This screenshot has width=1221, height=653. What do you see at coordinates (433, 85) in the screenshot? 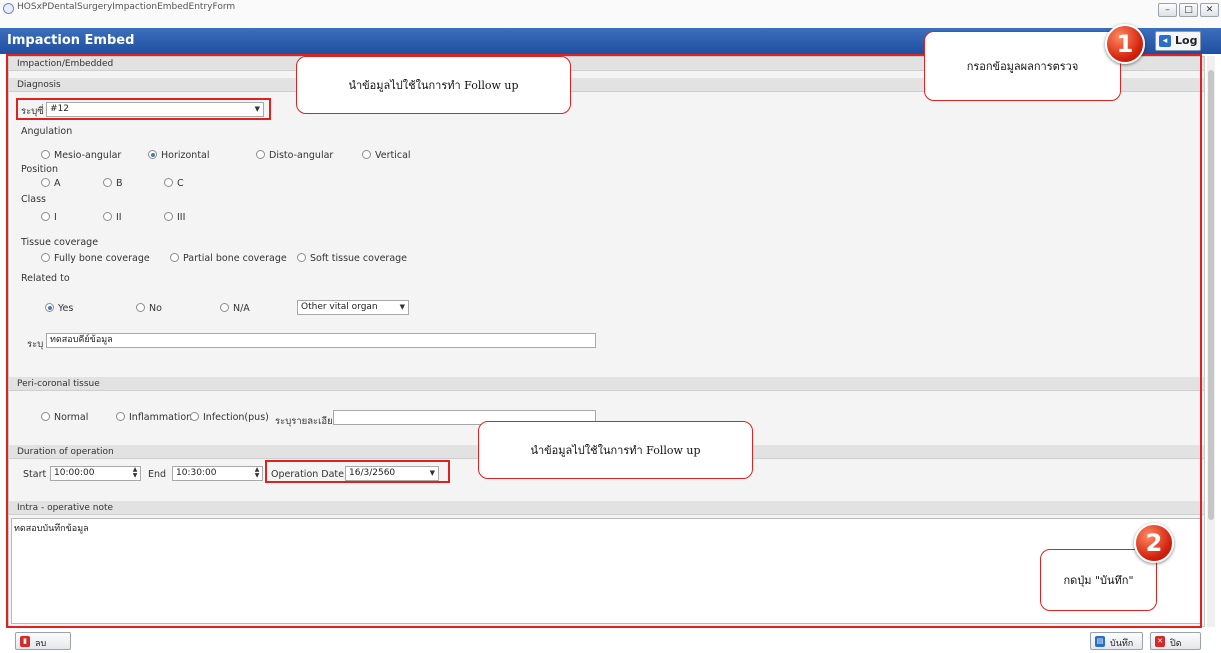
I see `followup-callout-top: นำข้อมูลไปใช้ในการทำ Follow up` at bounding box center [433, 85].